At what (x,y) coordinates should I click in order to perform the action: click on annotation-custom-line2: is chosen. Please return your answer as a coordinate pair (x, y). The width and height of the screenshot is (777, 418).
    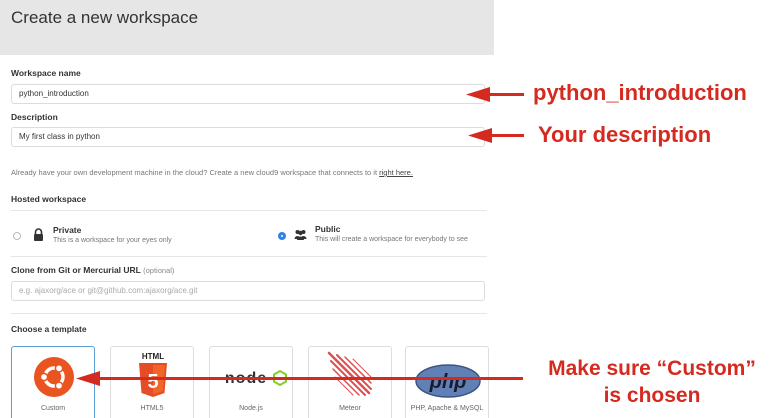
    Looking at the image, I should click on (652, 395).